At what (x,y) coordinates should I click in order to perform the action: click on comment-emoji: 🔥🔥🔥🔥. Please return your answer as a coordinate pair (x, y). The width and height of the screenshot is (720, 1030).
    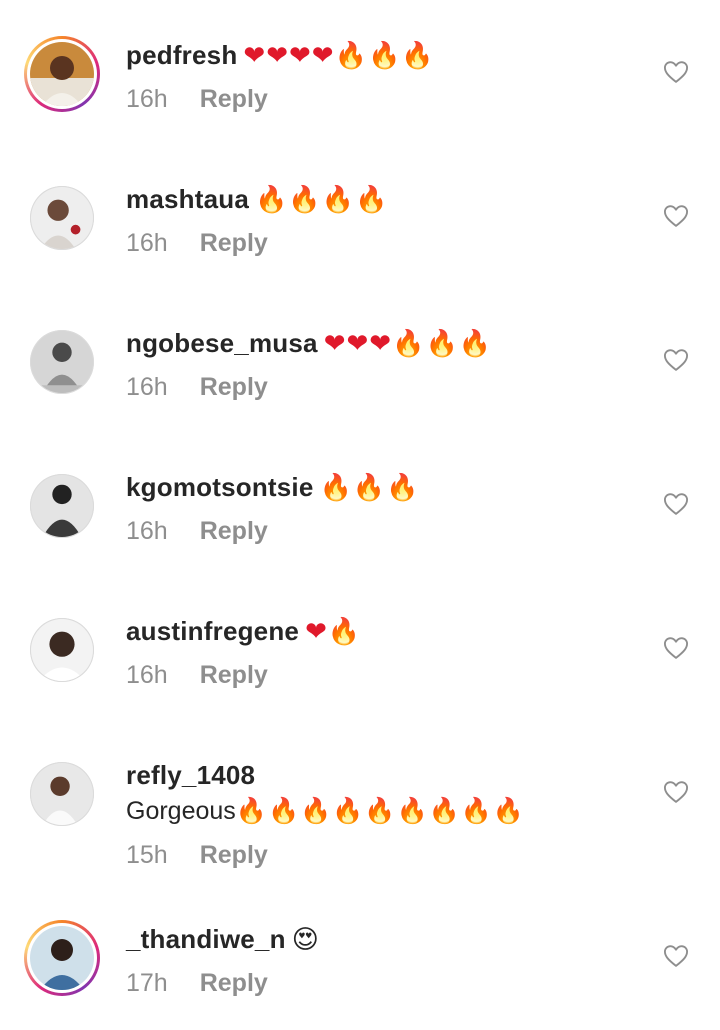
    Looking at the image, I should click on (322, 200).